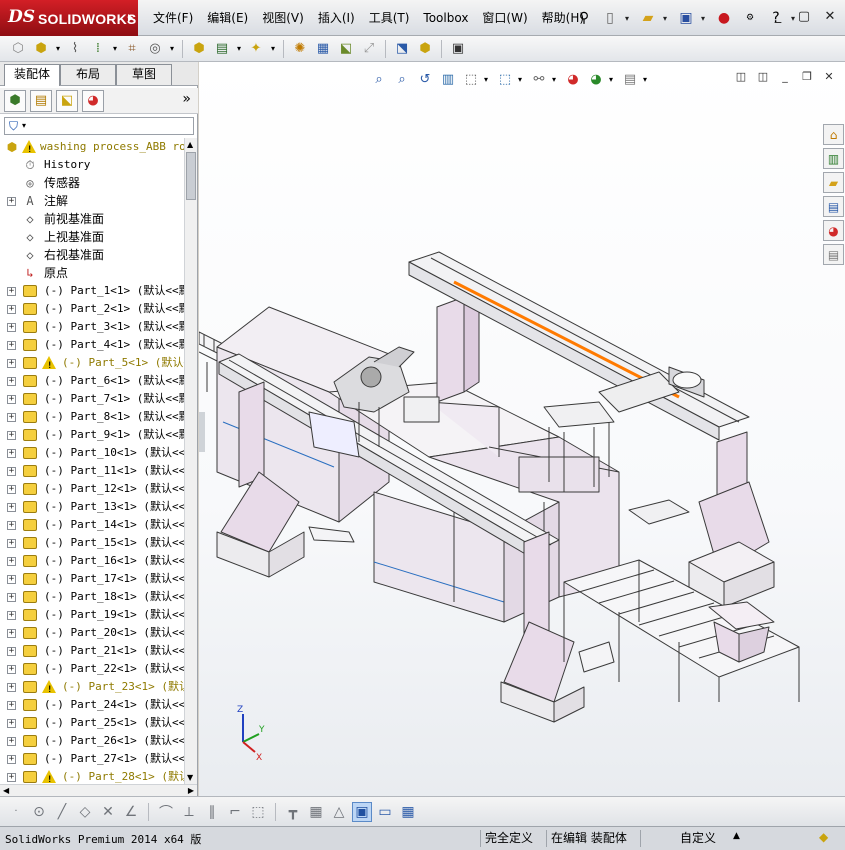 The image size is (845, 850). Describe the element at coordinates (827, 838) in the screenshot. I see `tag-icon: ◆` at that location.